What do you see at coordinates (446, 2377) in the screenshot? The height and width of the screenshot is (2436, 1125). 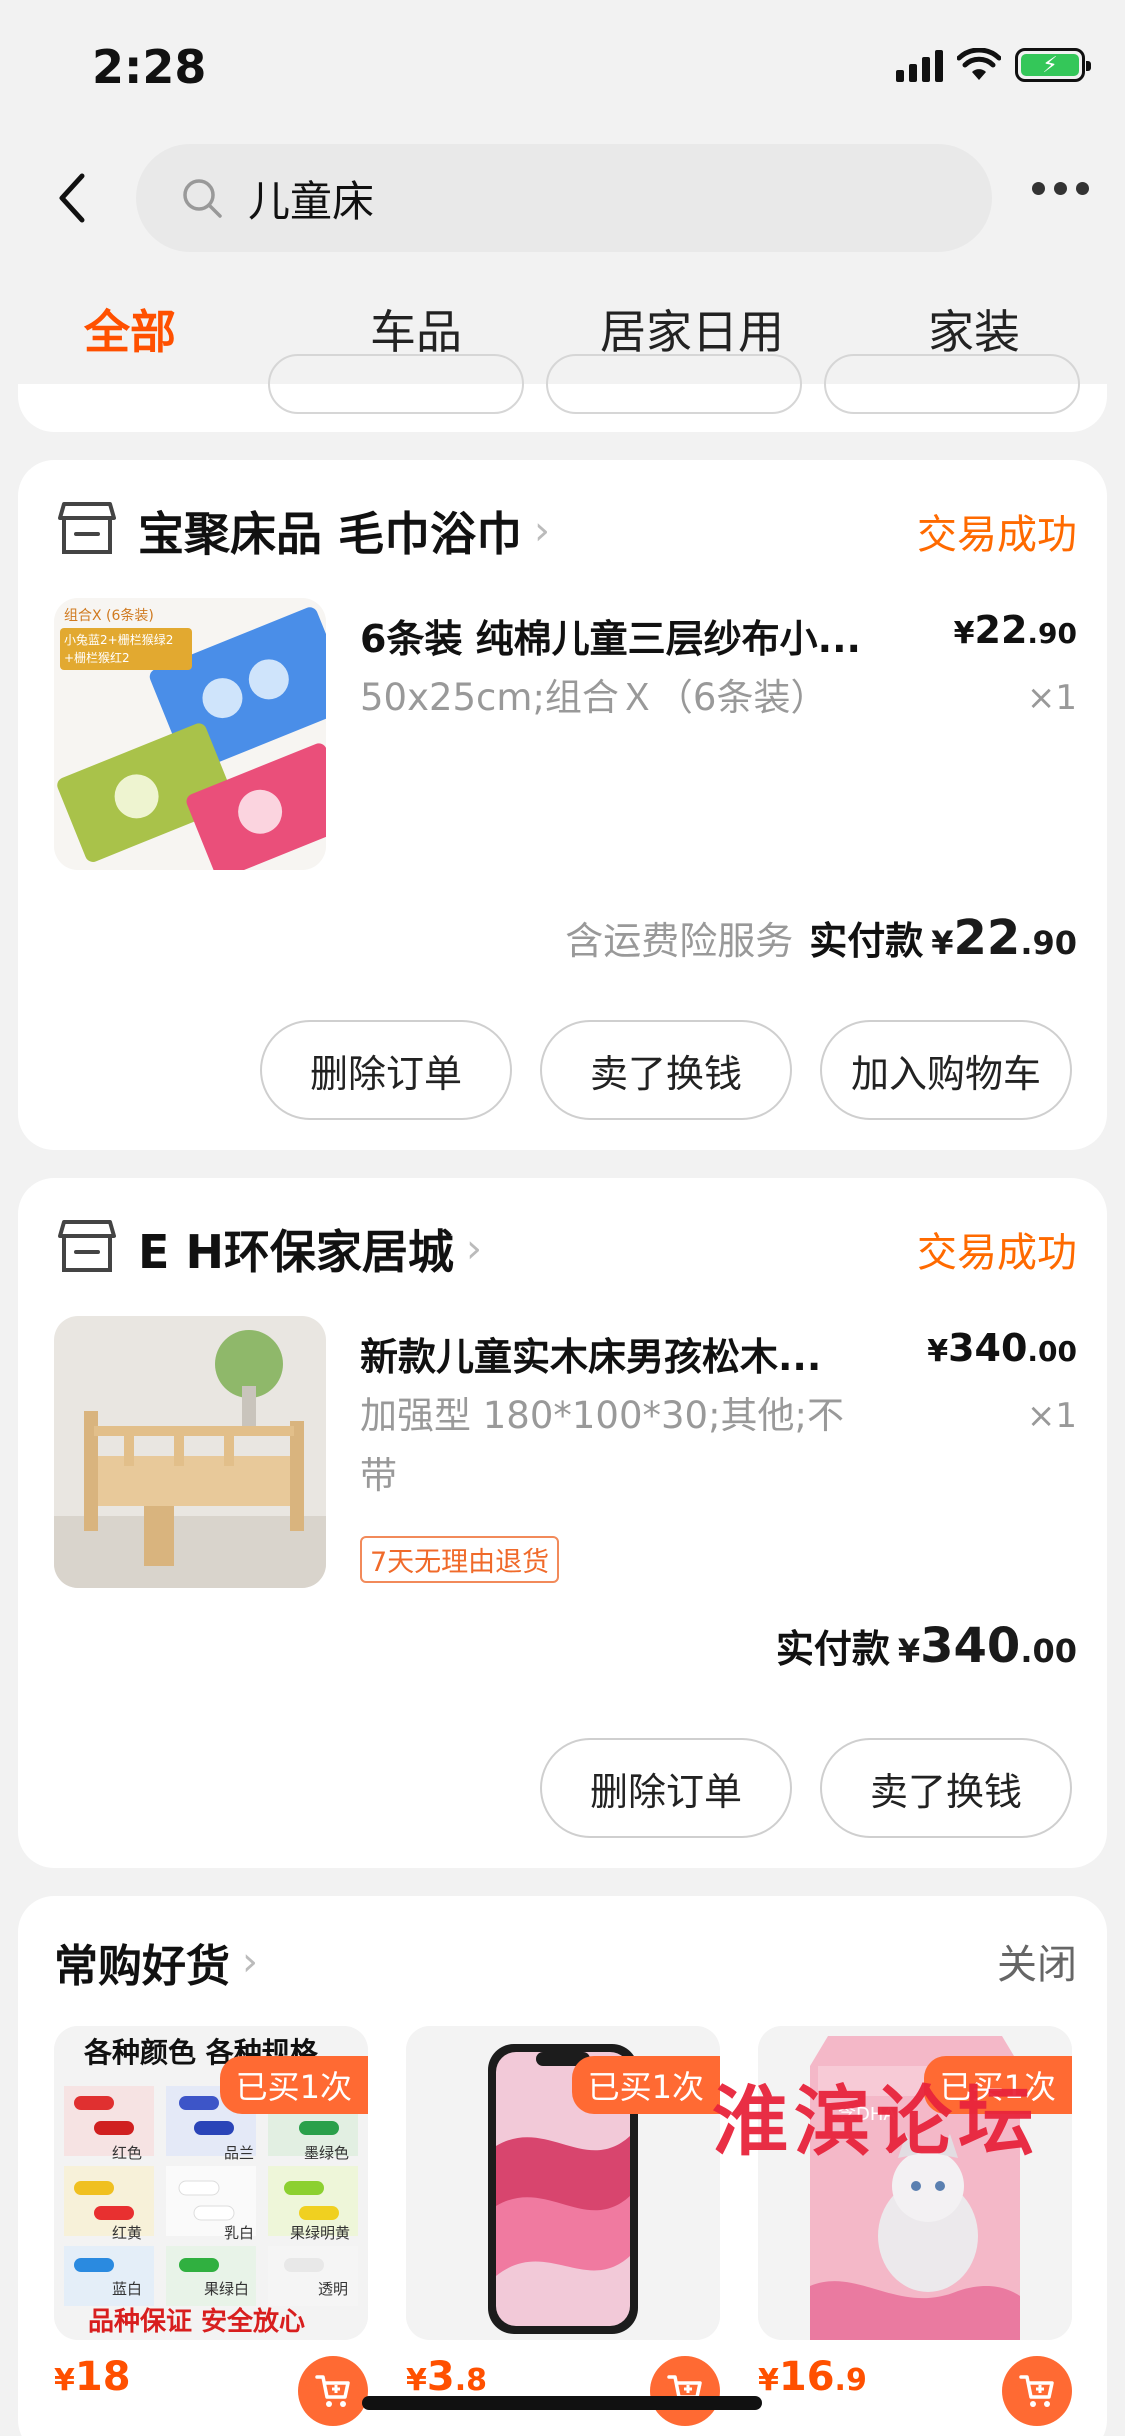 I see `recommend-price: ¥3.8` at bounding box center [446, 2377].